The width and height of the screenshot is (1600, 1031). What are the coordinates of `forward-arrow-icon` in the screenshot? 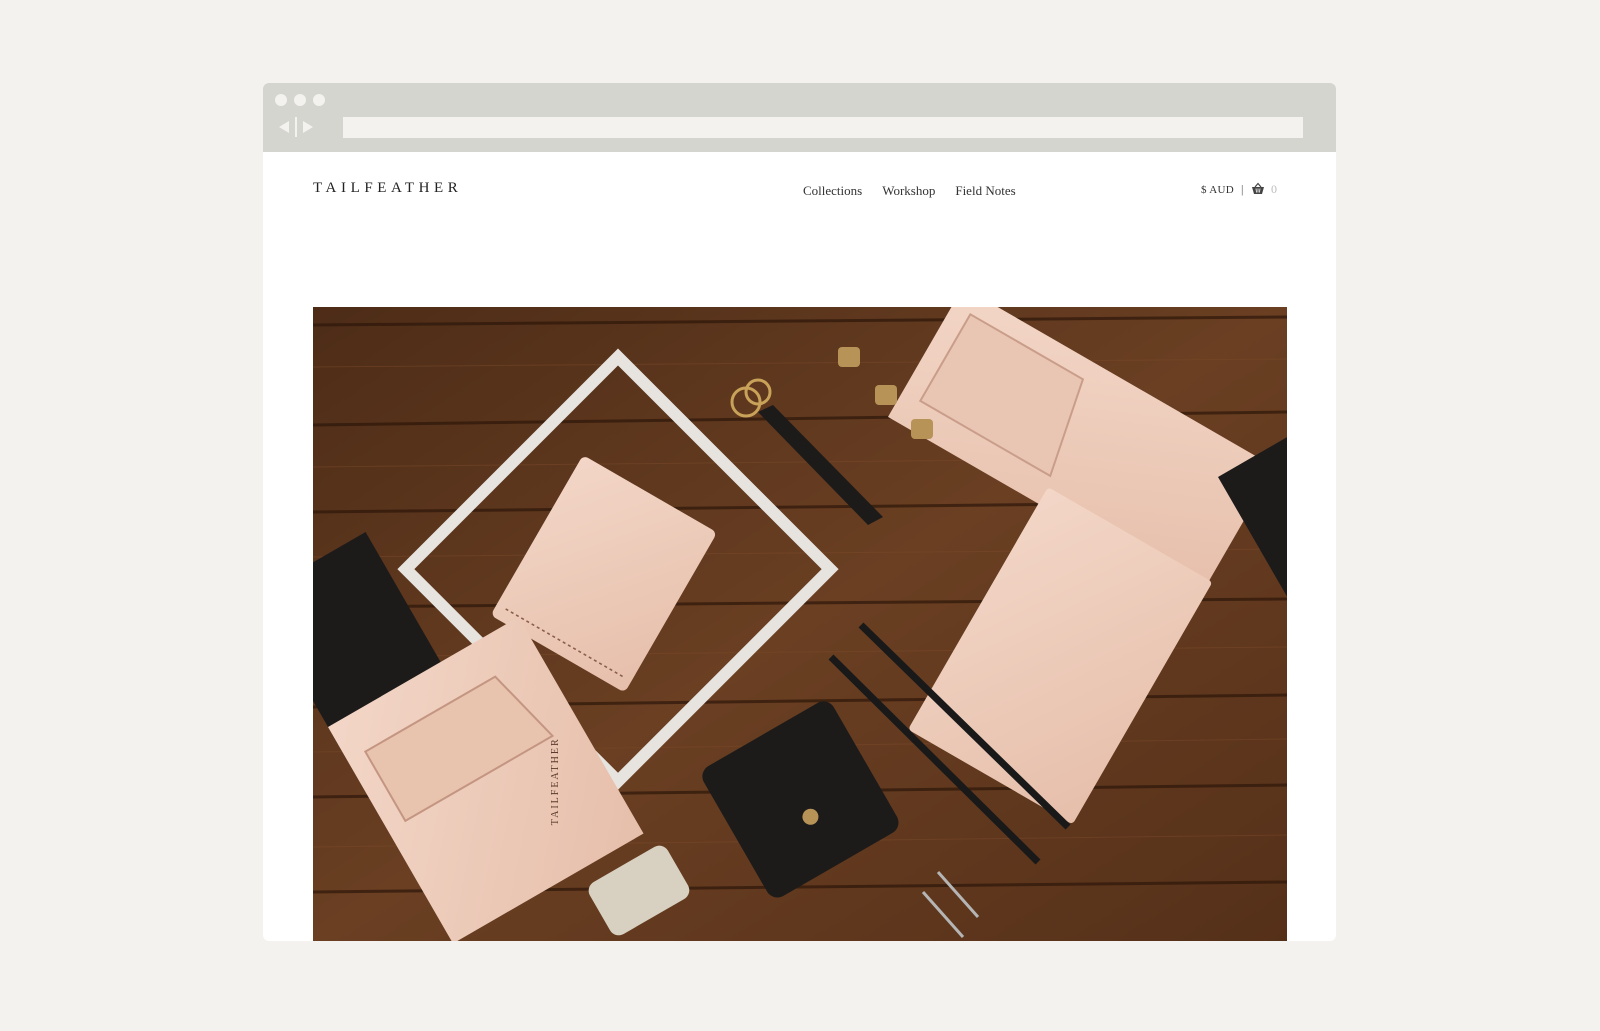 It's located at (308, 127).